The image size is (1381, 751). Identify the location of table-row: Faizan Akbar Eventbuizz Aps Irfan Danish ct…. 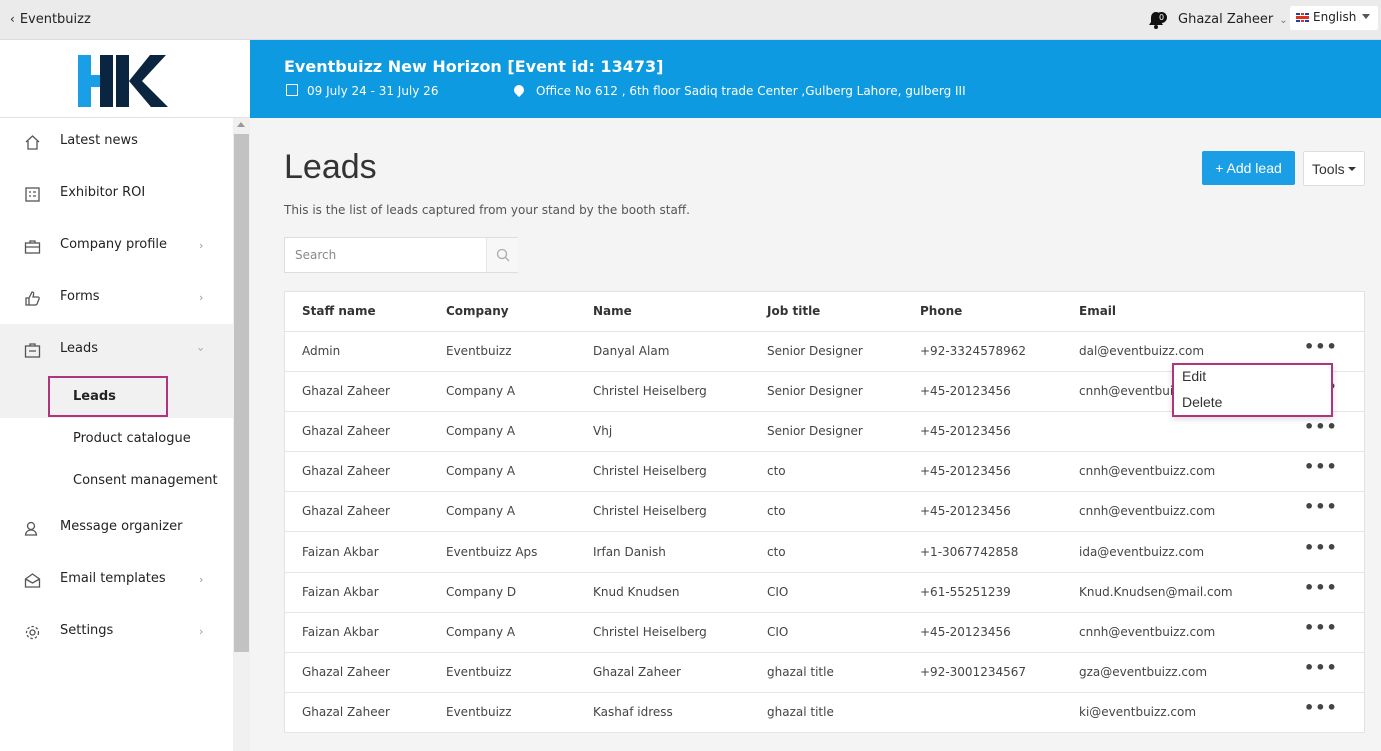
(824, 553).